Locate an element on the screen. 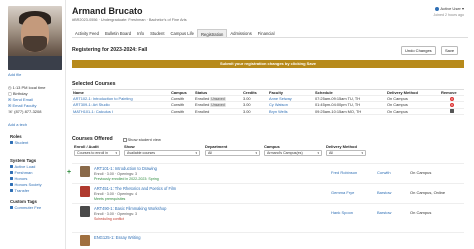 This screenshot has height=249, width=474. courses-offered-title: Courses Offered is located at coordinates (92, 139).